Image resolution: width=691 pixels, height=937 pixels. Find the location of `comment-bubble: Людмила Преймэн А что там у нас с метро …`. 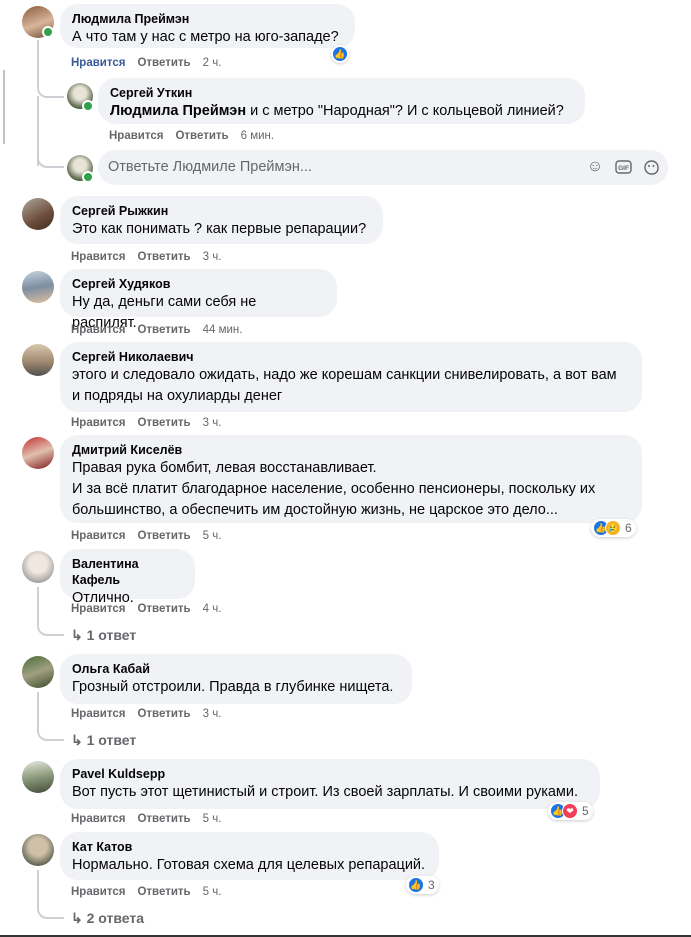

comment-bubble: Людмила Преймэн А что там у нас с метро … is located at coordinates (207, 26).